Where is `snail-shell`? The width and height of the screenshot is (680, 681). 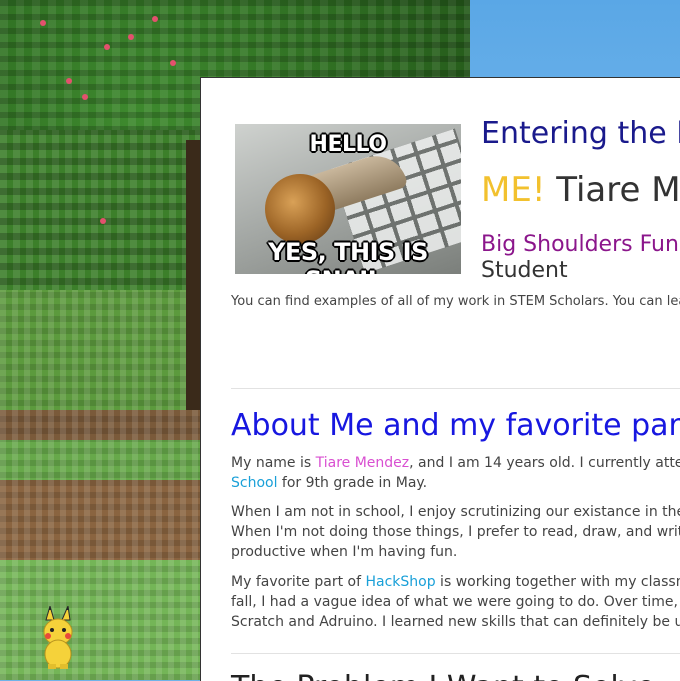
snail-shell is located at coordinates (300, 209).